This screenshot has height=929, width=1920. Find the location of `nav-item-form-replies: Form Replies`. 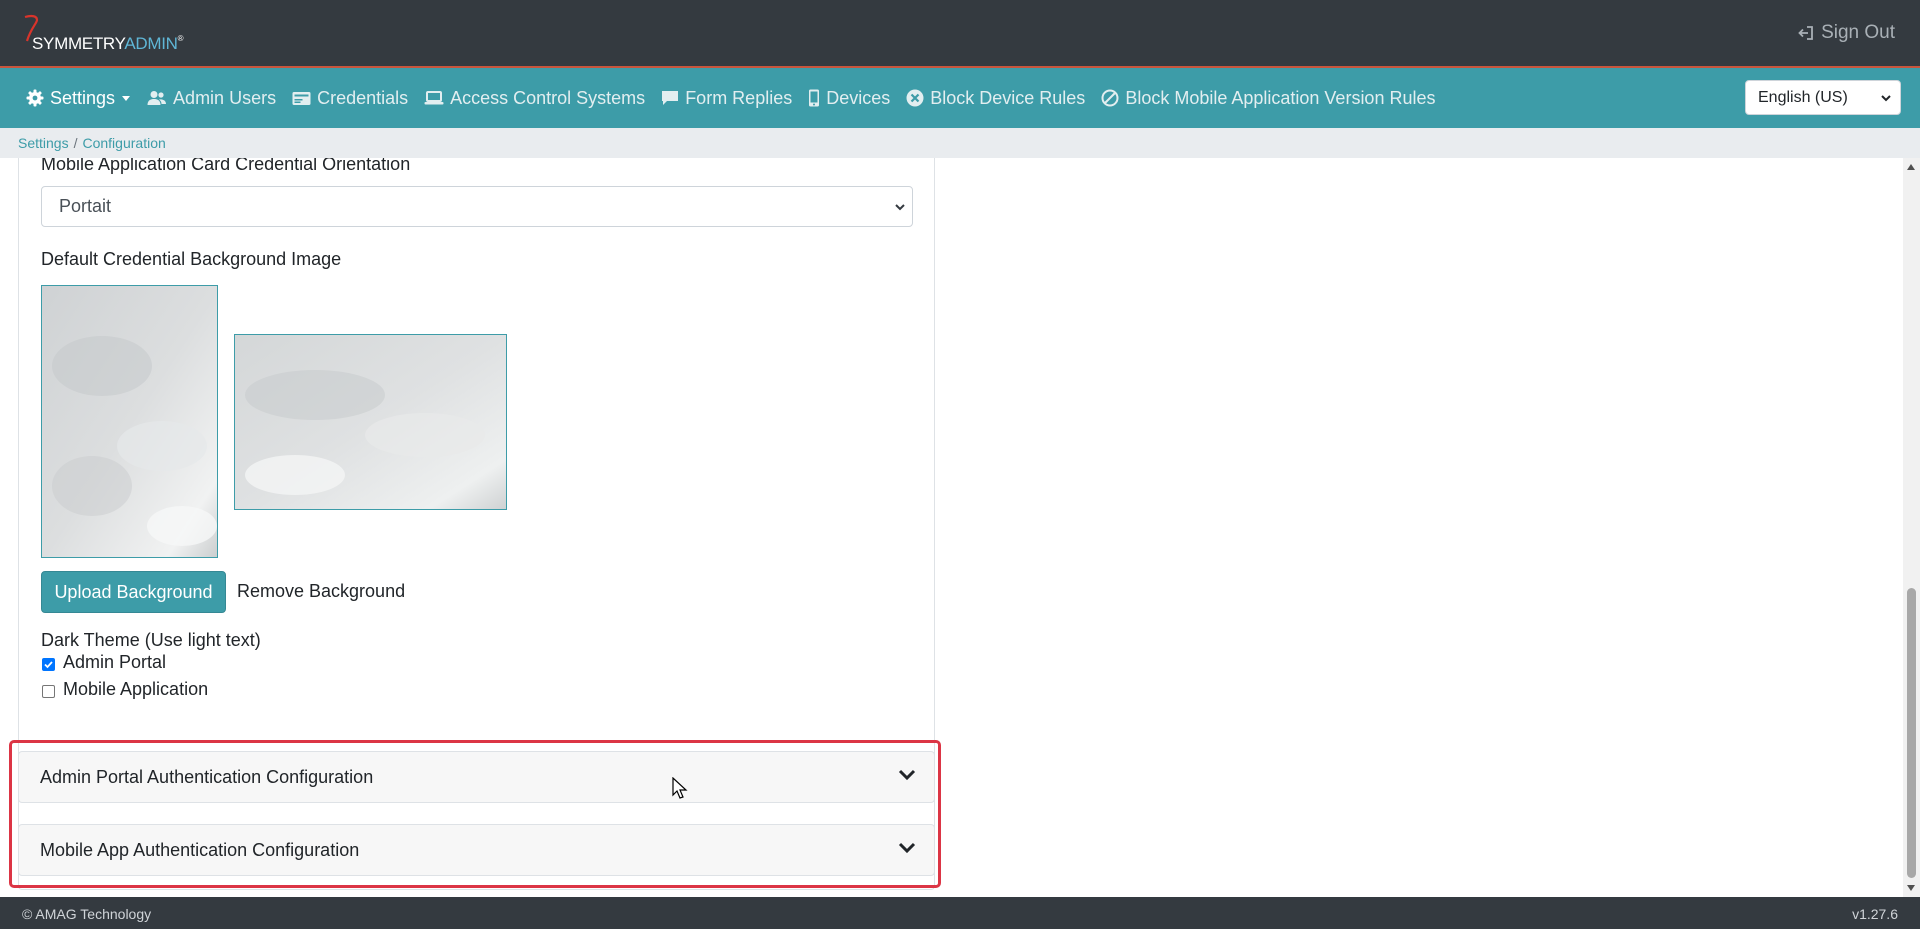

nav-item-form-replies: Form Replies is located at coordinates (726, 98).